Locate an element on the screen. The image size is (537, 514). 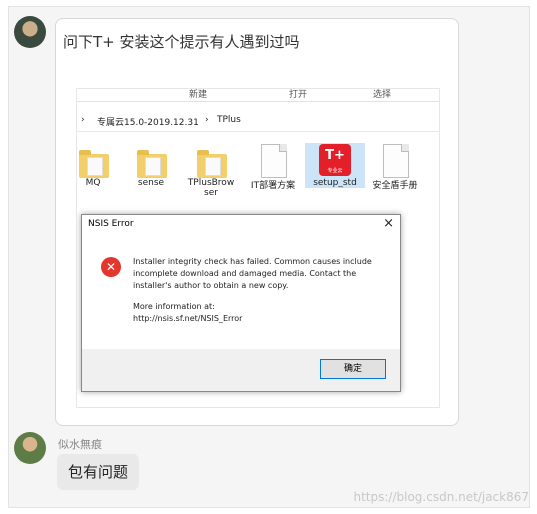
file-label: IT部署方案 is located at coordinates (273, 186).